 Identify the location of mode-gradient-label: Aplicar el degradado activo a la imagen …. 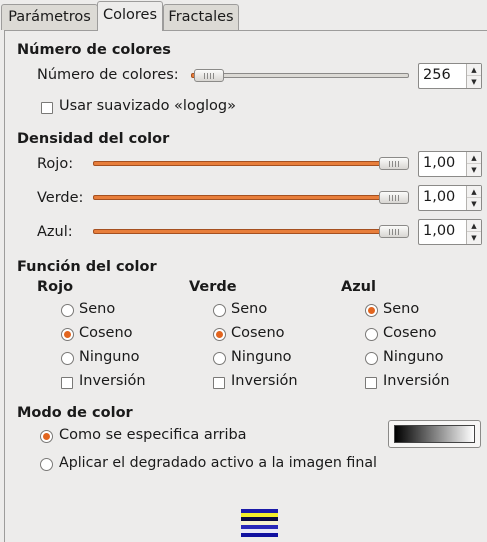
(218, 463).